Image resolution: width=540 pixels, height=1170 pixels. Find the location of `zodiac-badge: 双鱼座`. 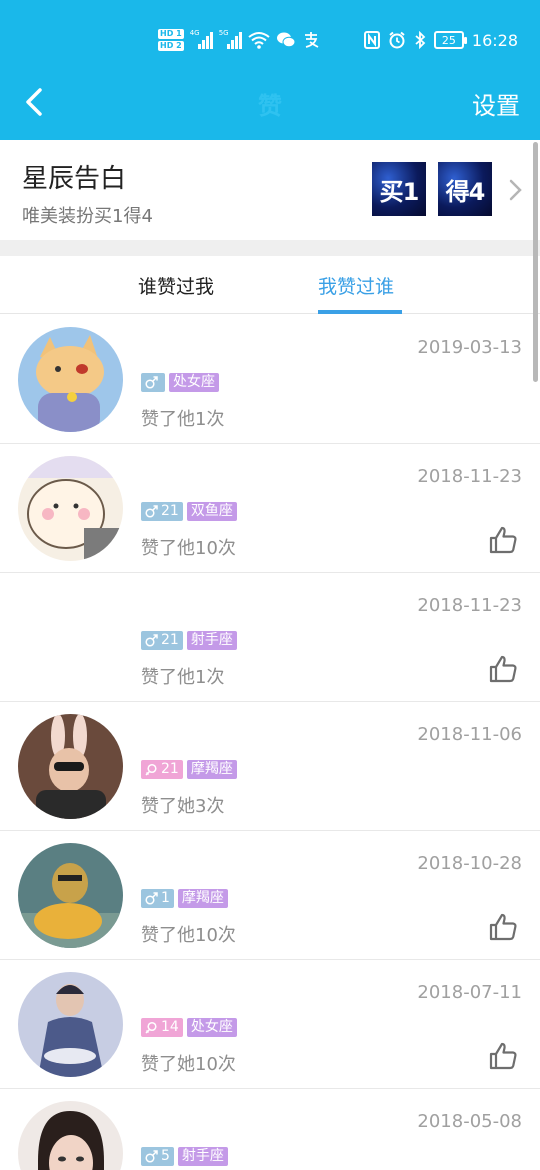

zodiac-badge: 双鱼座 is located at coordinates (211, 511).